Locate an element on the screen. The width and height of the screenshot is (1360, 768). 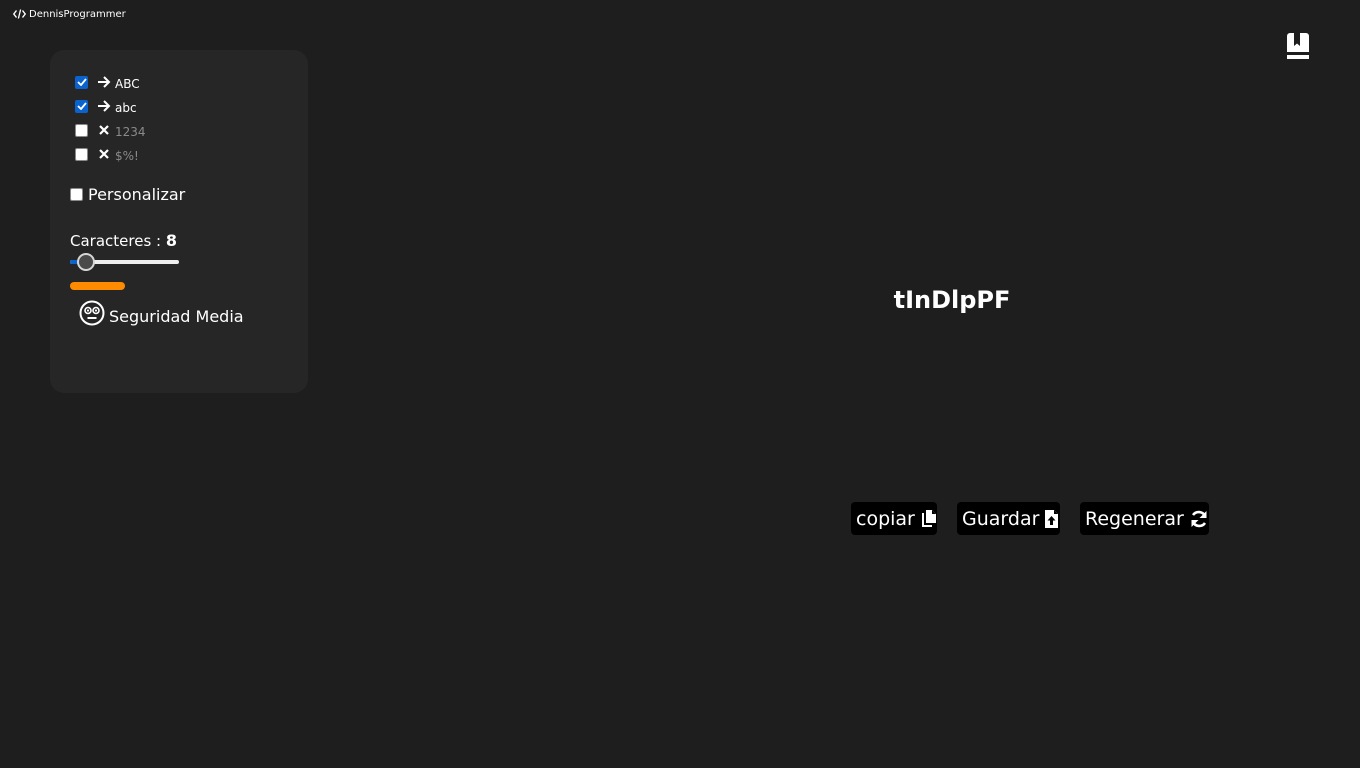
length-value: 8 is located at coordinates (171, 240).